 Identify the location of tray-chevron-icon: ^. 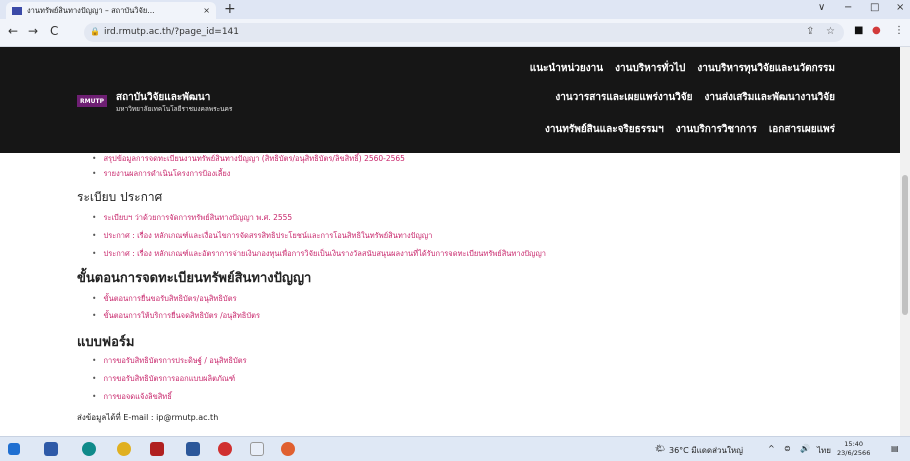
(771, 448).